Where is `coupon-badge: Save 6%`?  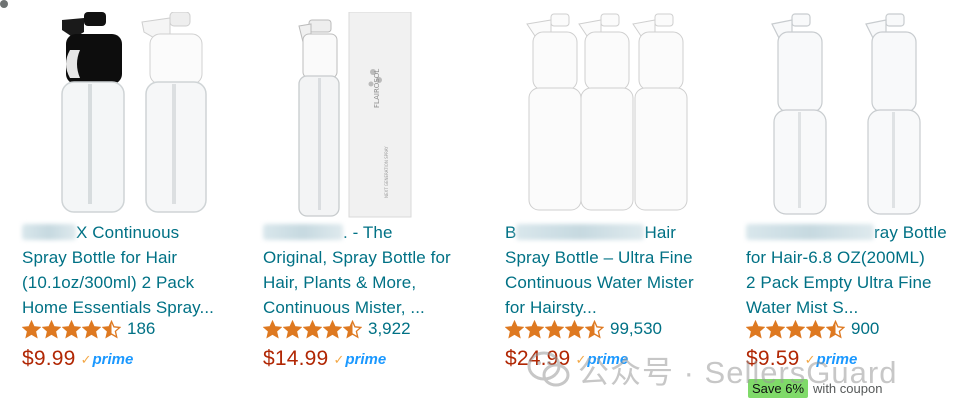
coupon-badge: Save 6% is located at coordinates (778, 388).